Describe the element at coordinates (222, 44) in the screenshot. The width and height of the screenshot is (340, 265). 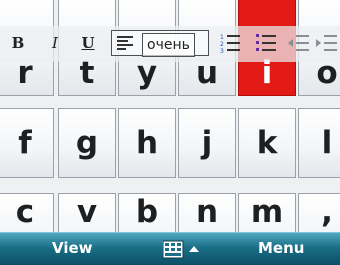
I see `svg-text: 2` at that location.